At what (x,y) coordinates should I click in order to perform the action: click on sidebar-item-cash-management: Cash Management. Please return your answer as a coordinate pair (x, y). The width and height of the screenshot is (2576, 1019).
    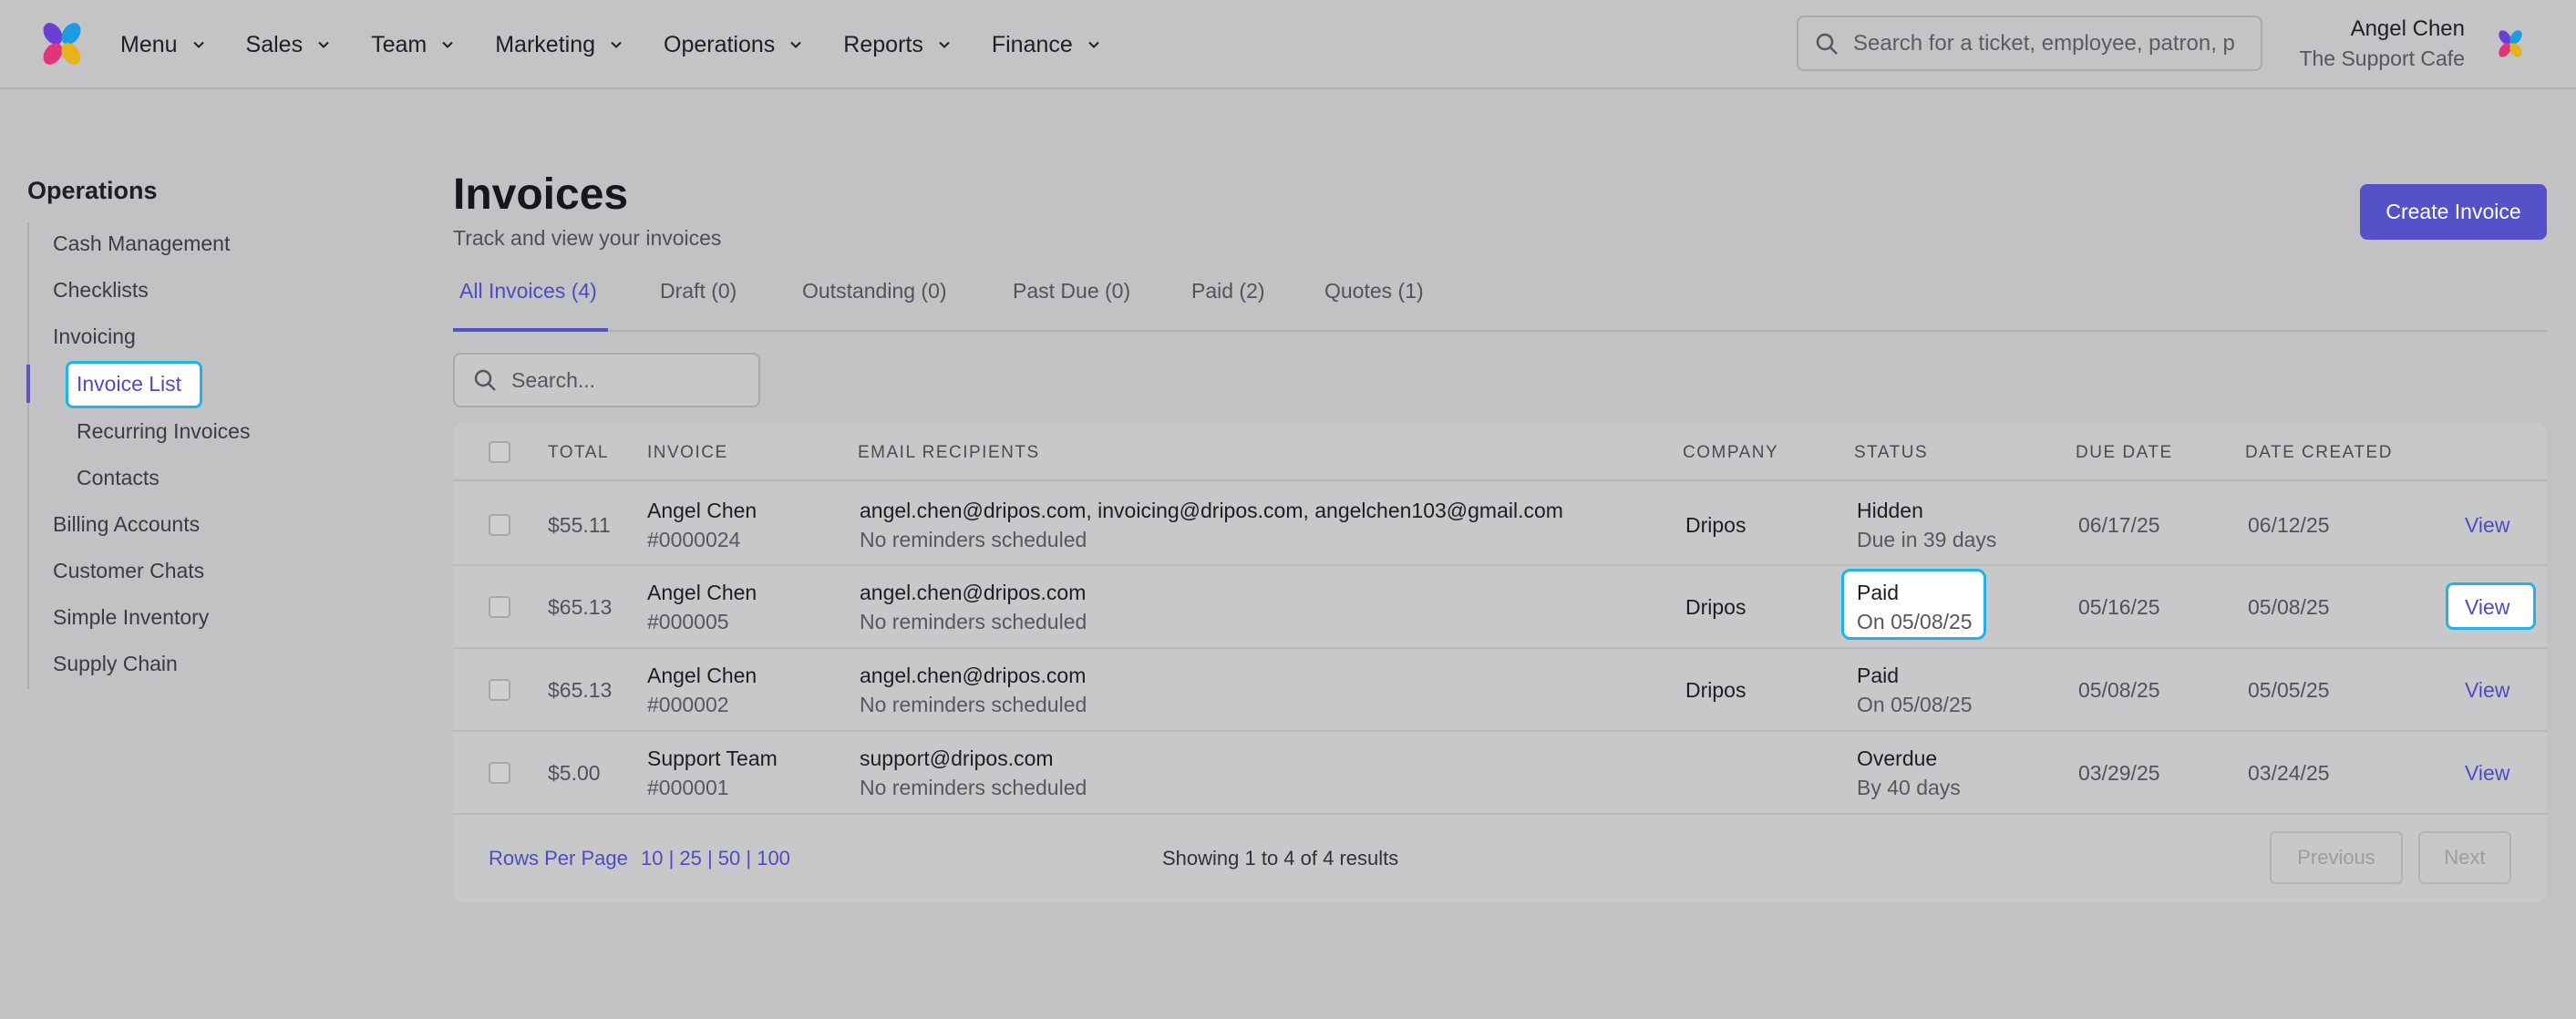
    Looking at the image, I should click on (141, 244).